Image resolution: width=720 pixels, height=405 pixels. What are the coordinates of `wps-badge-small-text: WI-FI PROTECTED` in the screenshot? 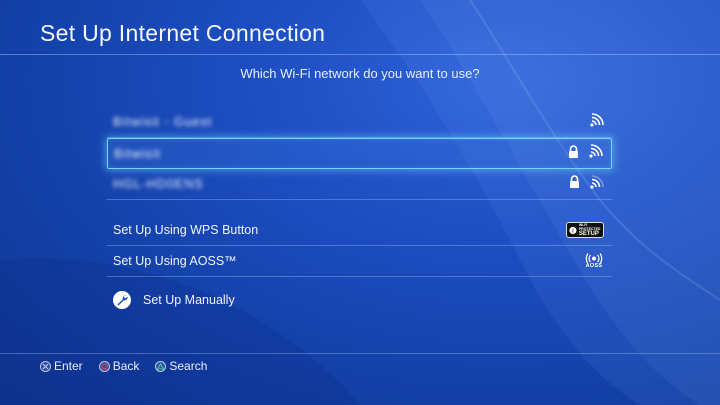 It's located at (589, 227).